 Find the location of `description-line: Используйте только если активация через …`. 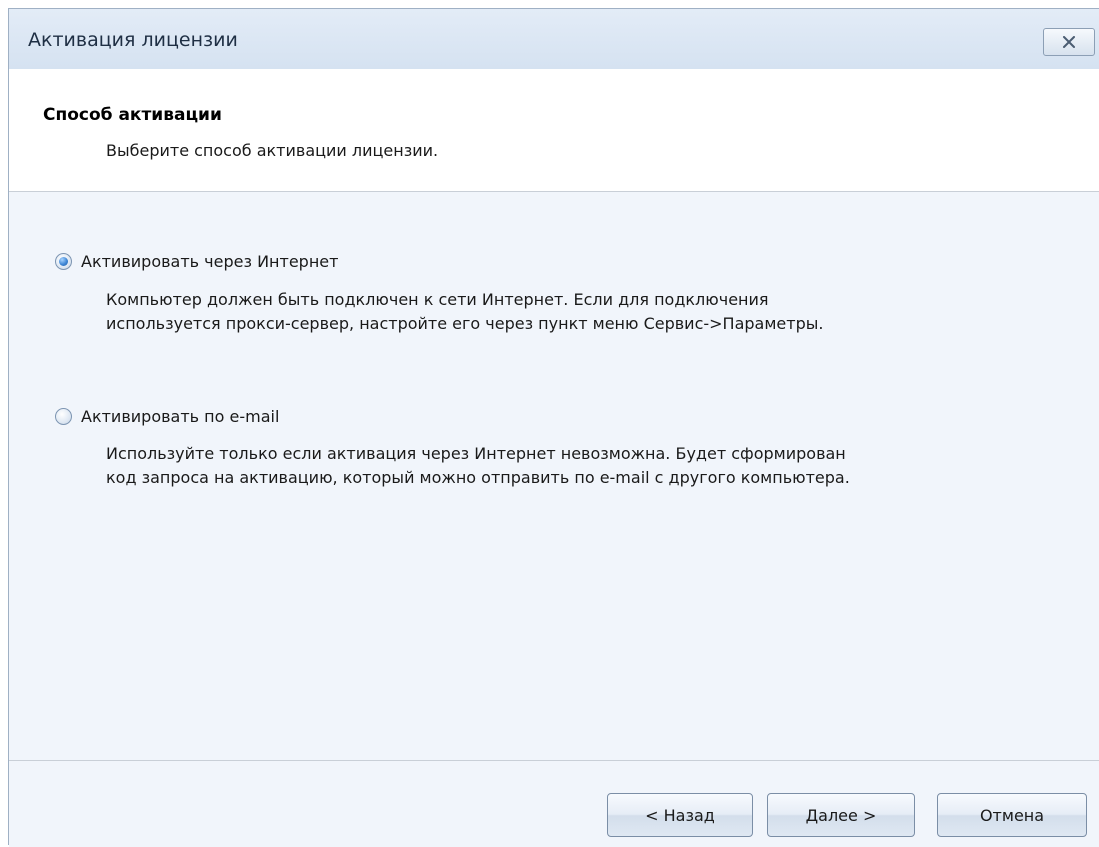

description-line: Используйте только если активация через … is located at coordinates (476, 453).